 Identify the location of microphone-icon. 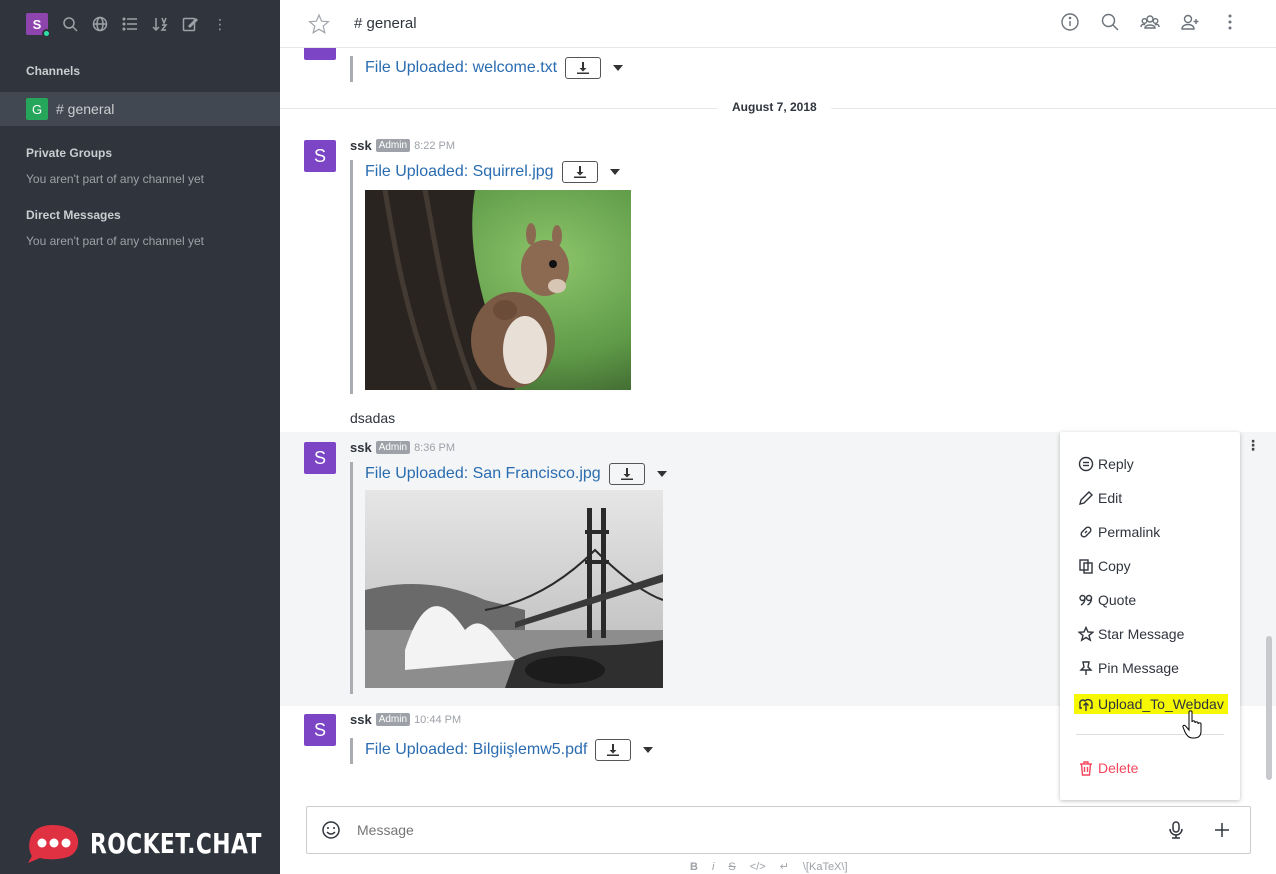
(1176, 830).